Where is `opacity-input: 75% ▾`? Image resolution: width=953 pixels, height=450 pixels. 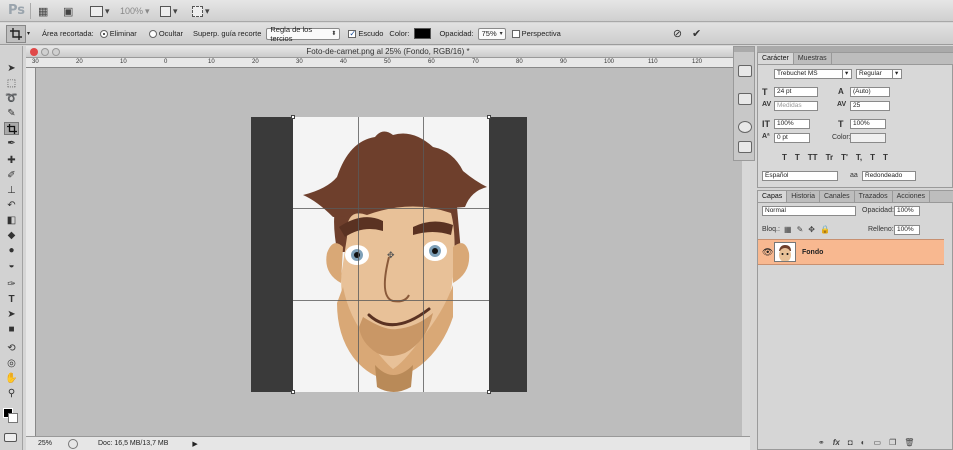
opacity-input: 75% ▾ is located at coordinates (491, 33).